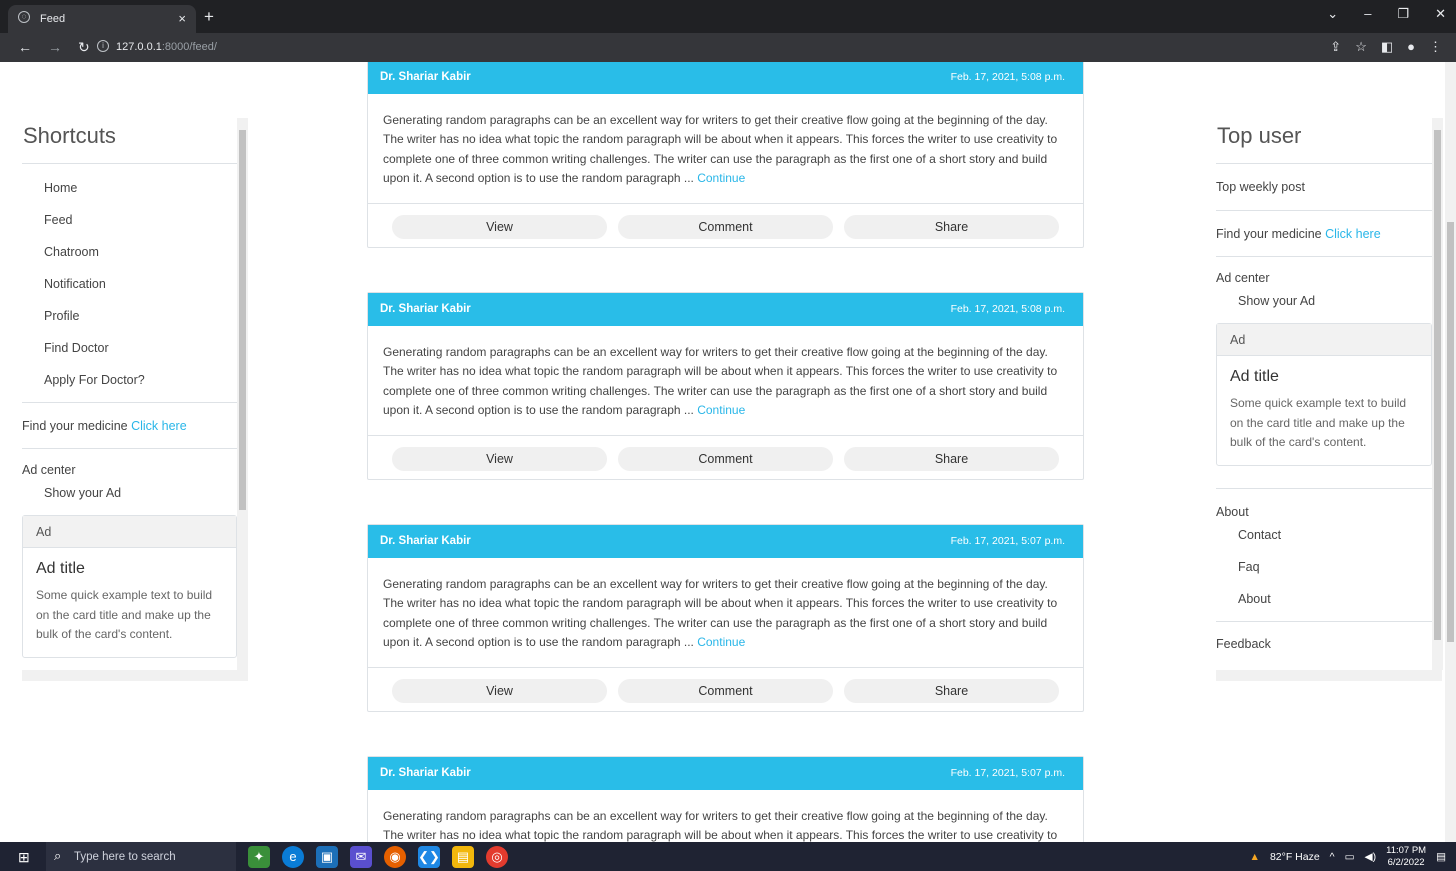 The width and height of the screenshot is (1456, 871). I want to click on store-icon: ▣, so click(327, 857).